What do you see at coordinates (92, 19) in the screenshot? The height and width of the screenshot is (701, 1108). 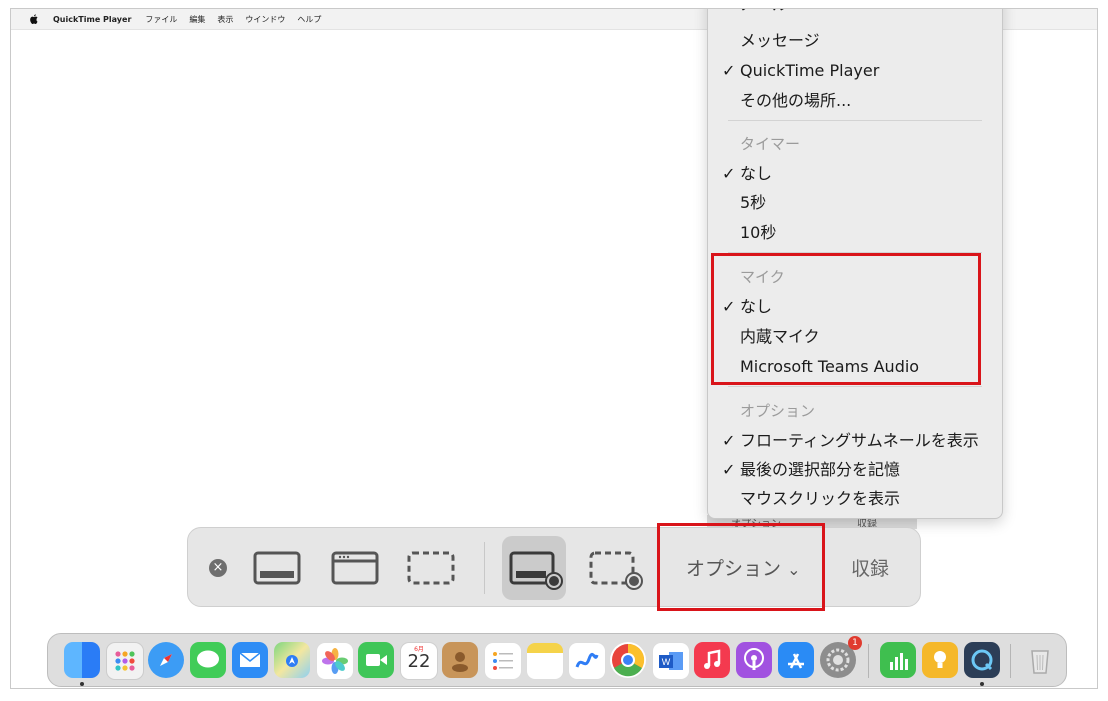 I see `menu-app-name: QuickTime Player` at bounding box center [92, 19].